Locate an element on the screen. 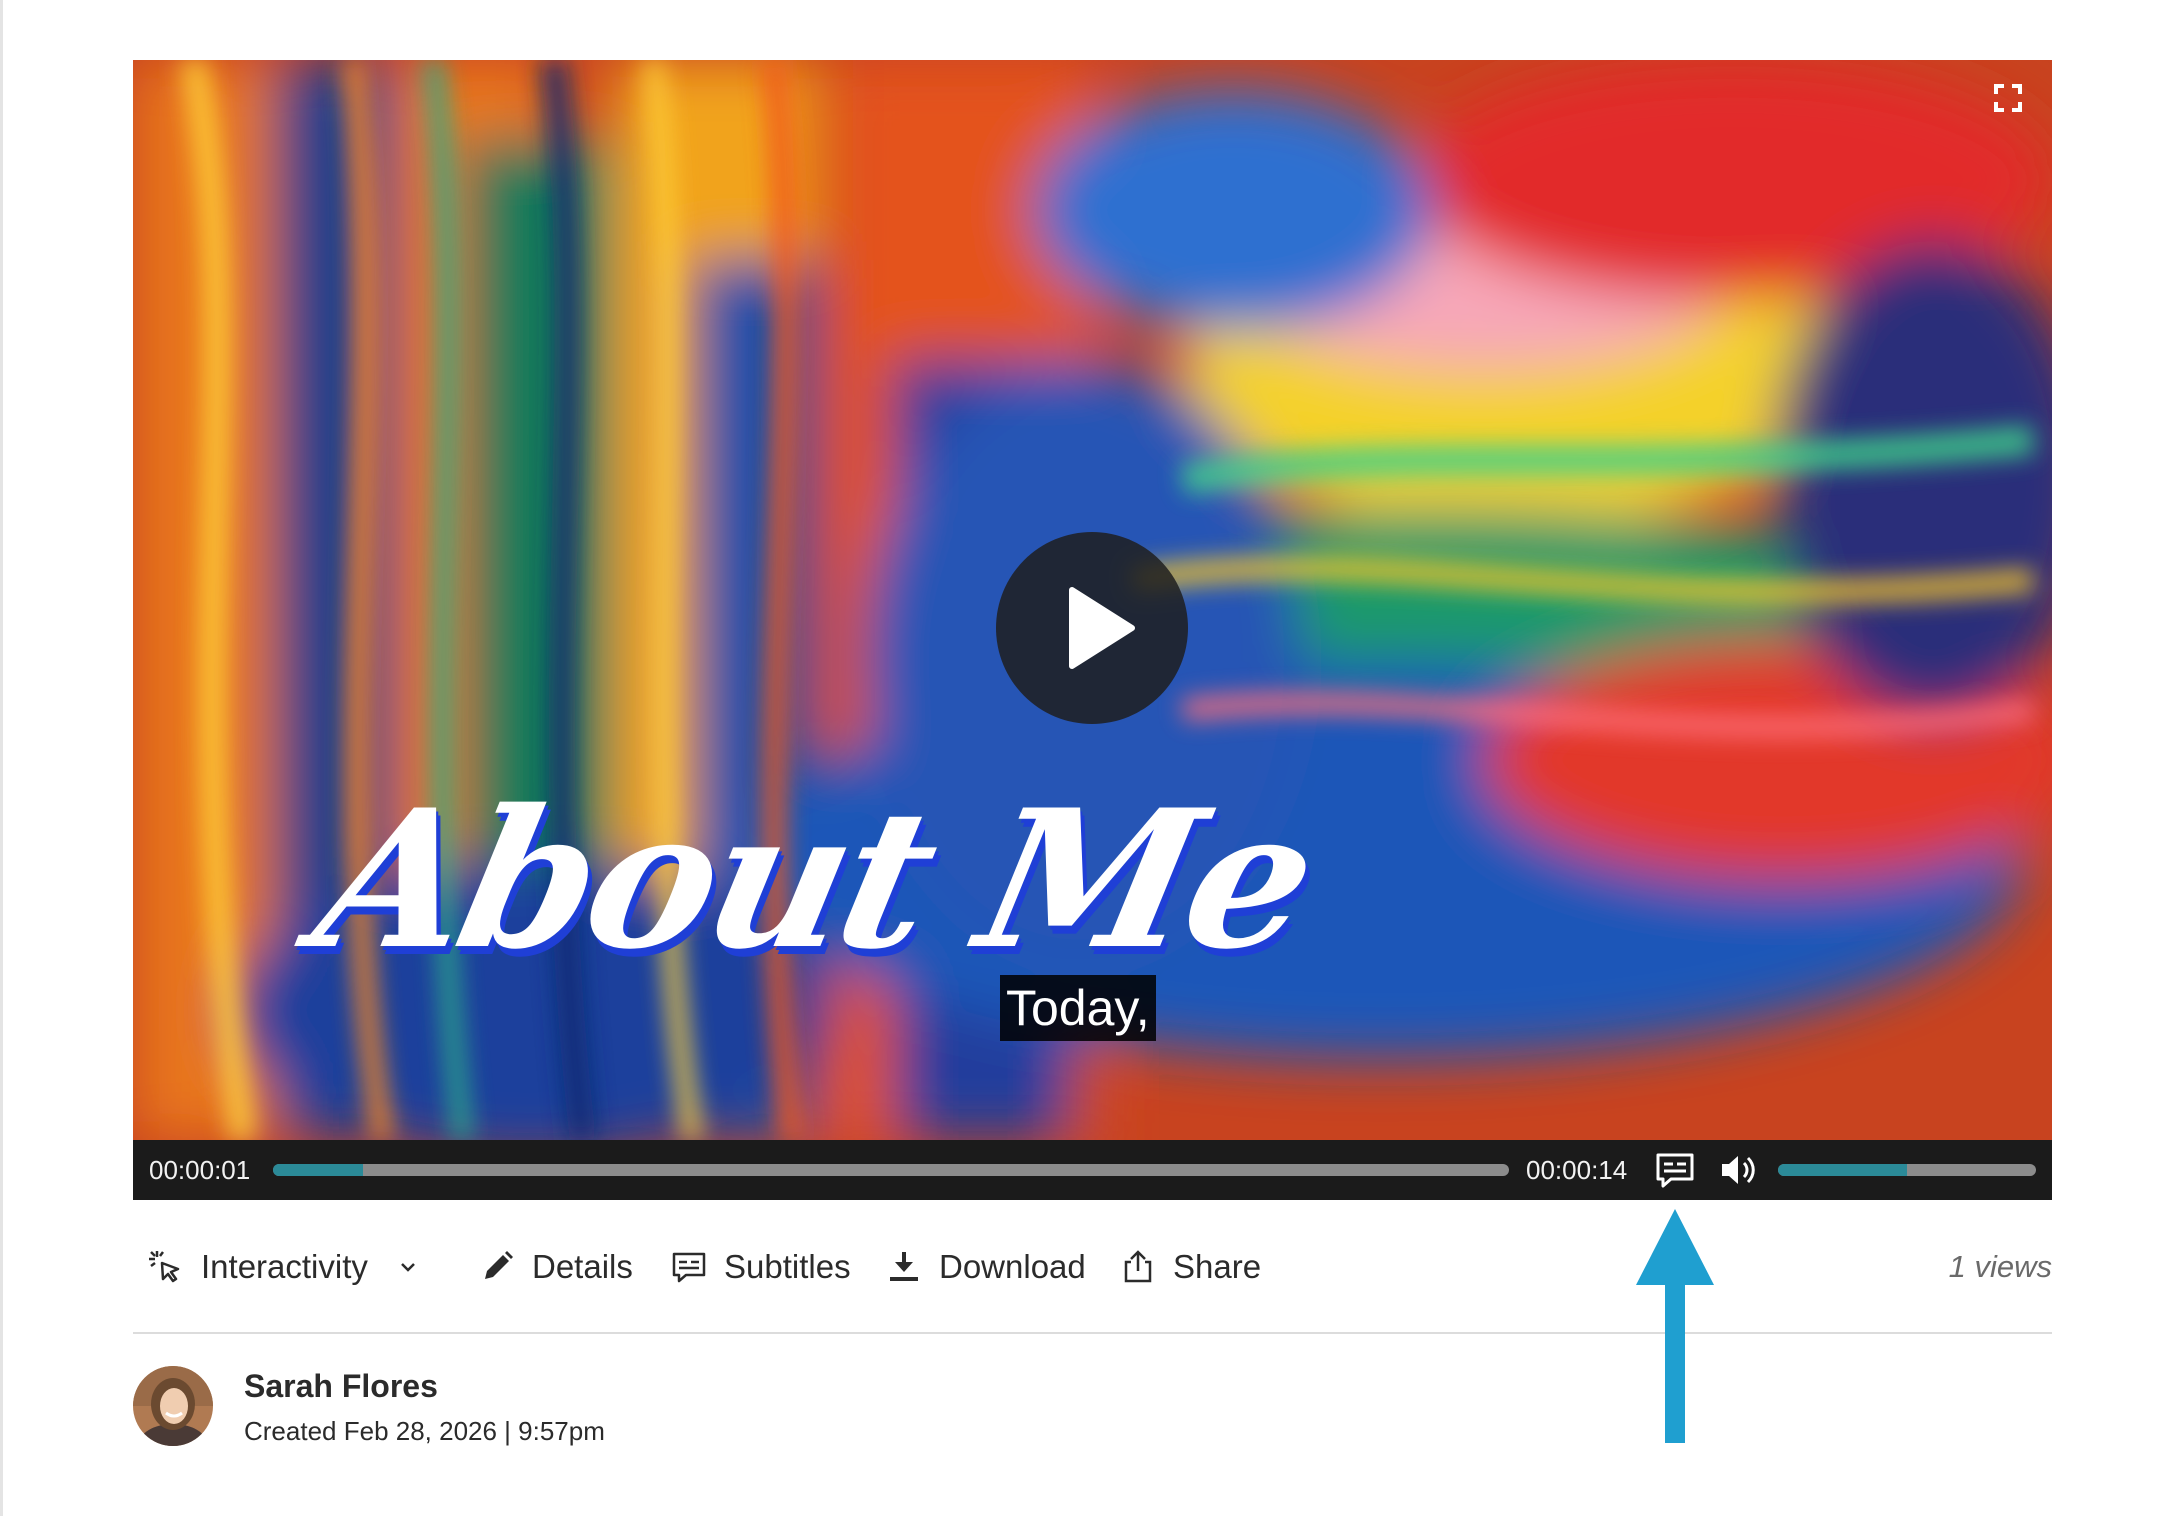 Image resolution: width=2170 pixels, height=1516 pixels. subtitles-button: Subtitles is located at coordinates (760, 1267).